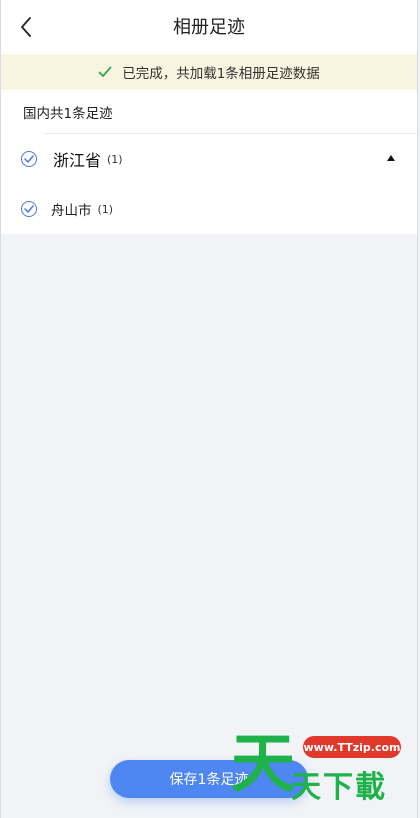 The image size is (420, 818). I want to click on city-count: (1), so click(105, 209).